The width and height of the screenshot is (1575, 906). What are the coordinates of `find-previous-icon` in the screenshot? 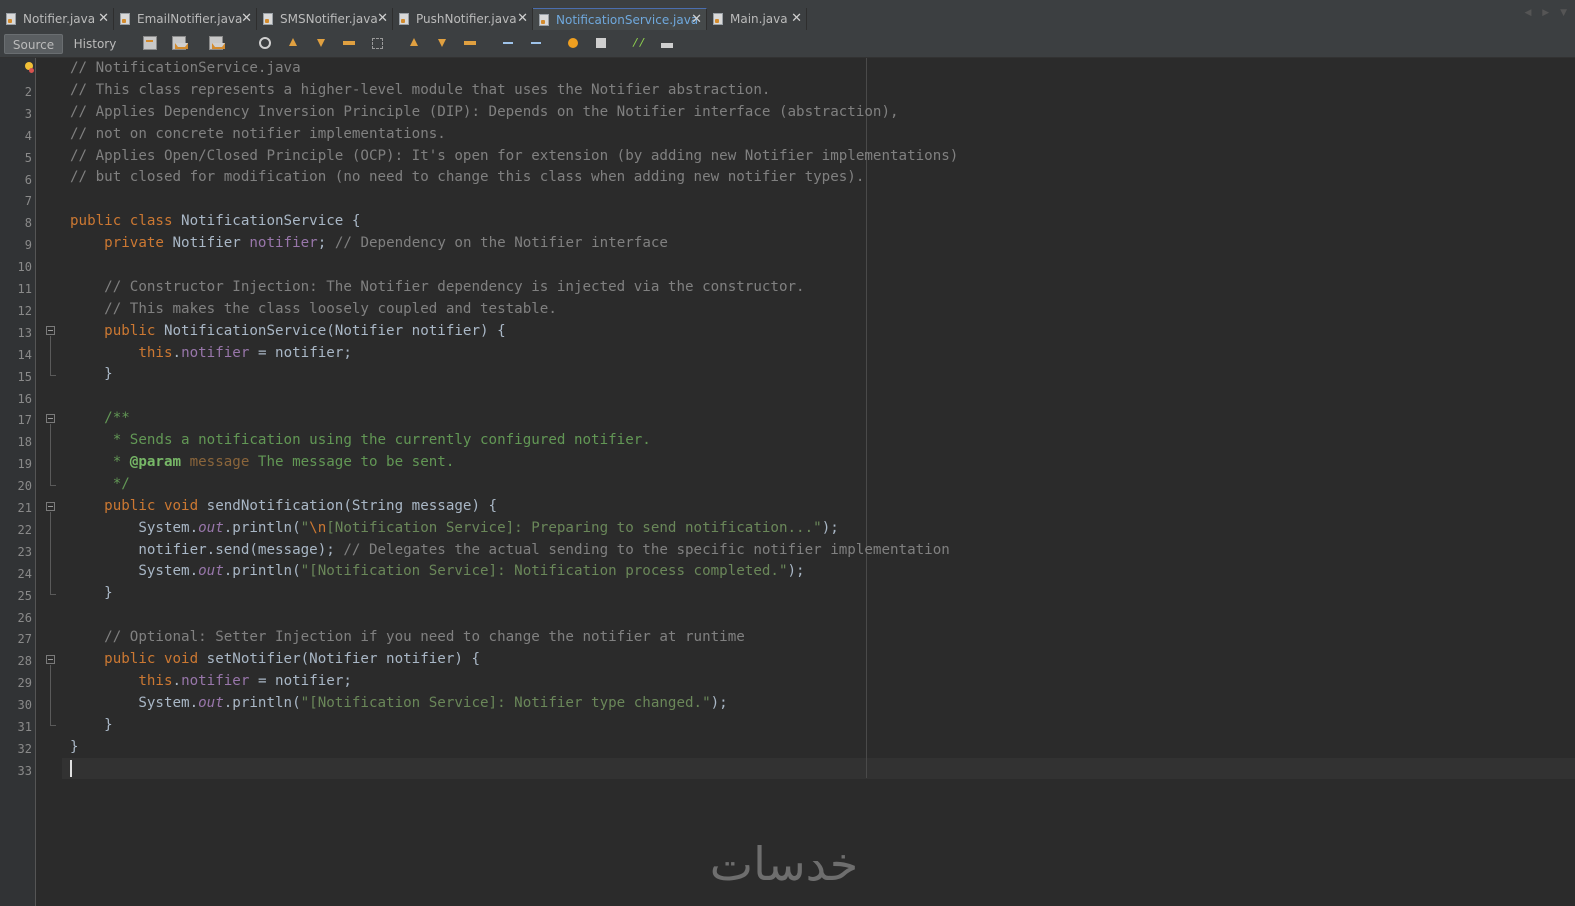 It's located at (293, 43).